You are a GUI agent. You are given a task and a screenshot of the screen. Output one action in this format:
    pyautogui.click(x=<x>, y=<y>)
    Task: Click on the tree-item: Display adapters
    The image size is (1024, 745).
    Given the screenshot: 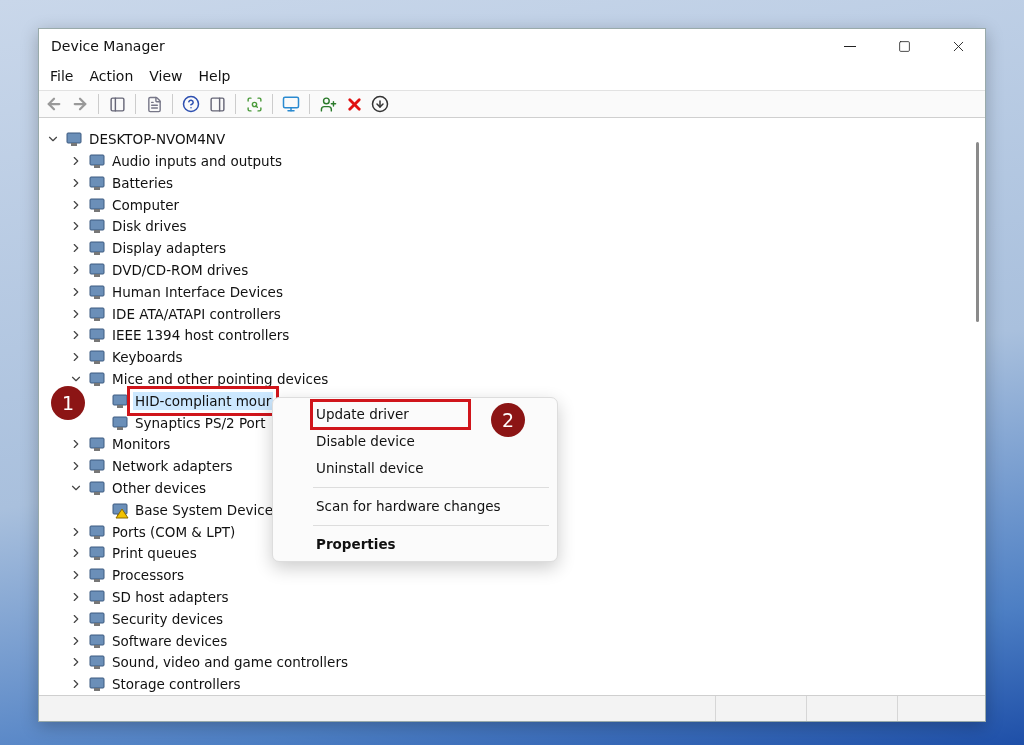 What is the action you would take?
    pyautogui.click(x=169, y=248)
    